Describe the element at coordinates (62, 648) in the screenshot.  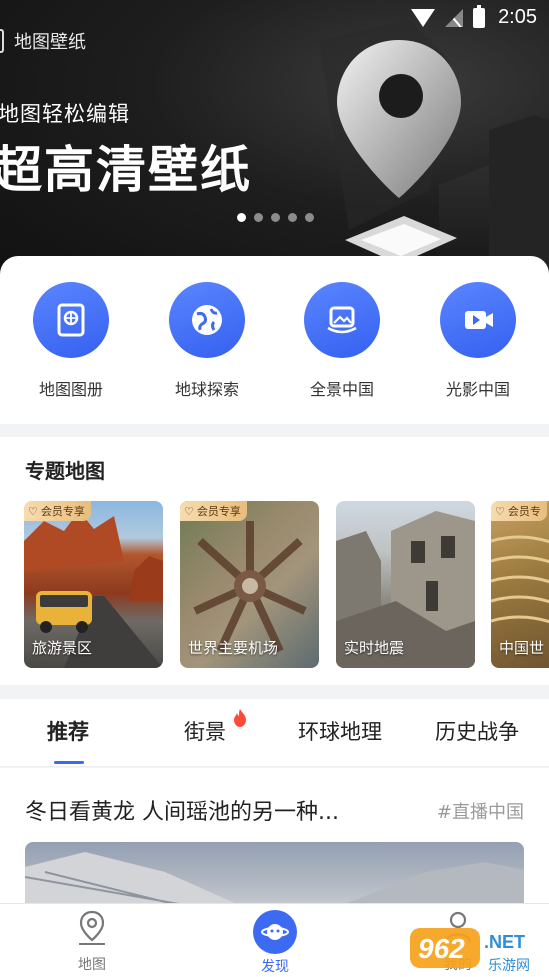
I see `card-label: 旅游景区` at that location.